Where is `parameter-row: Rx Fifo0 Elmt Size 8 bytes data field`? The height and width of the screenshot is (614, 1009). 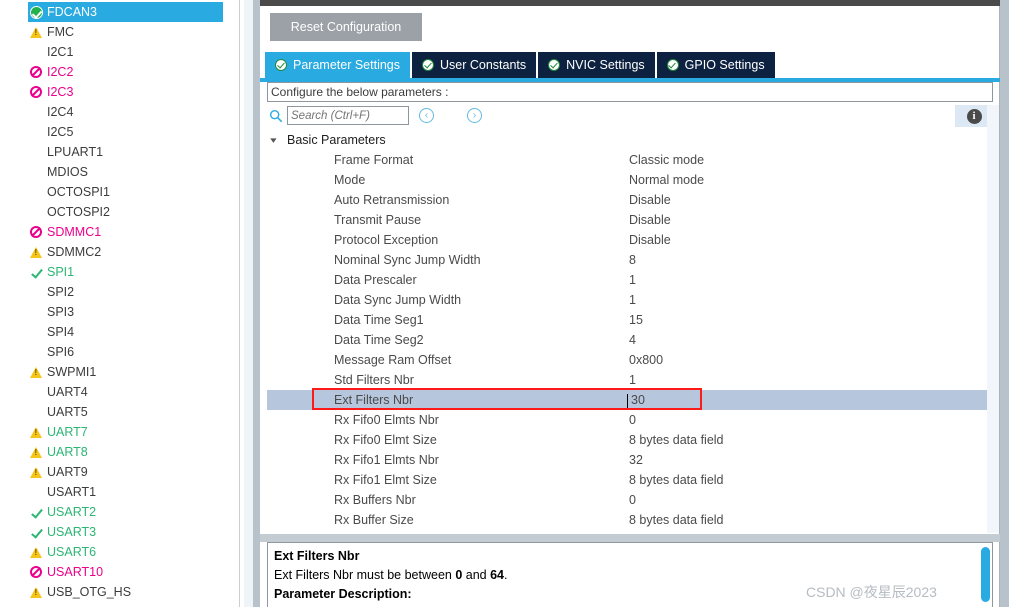
parameter-row: Rx Fifo0 Elmt Size 8 bytes data field is located at coordinates (630, 440).